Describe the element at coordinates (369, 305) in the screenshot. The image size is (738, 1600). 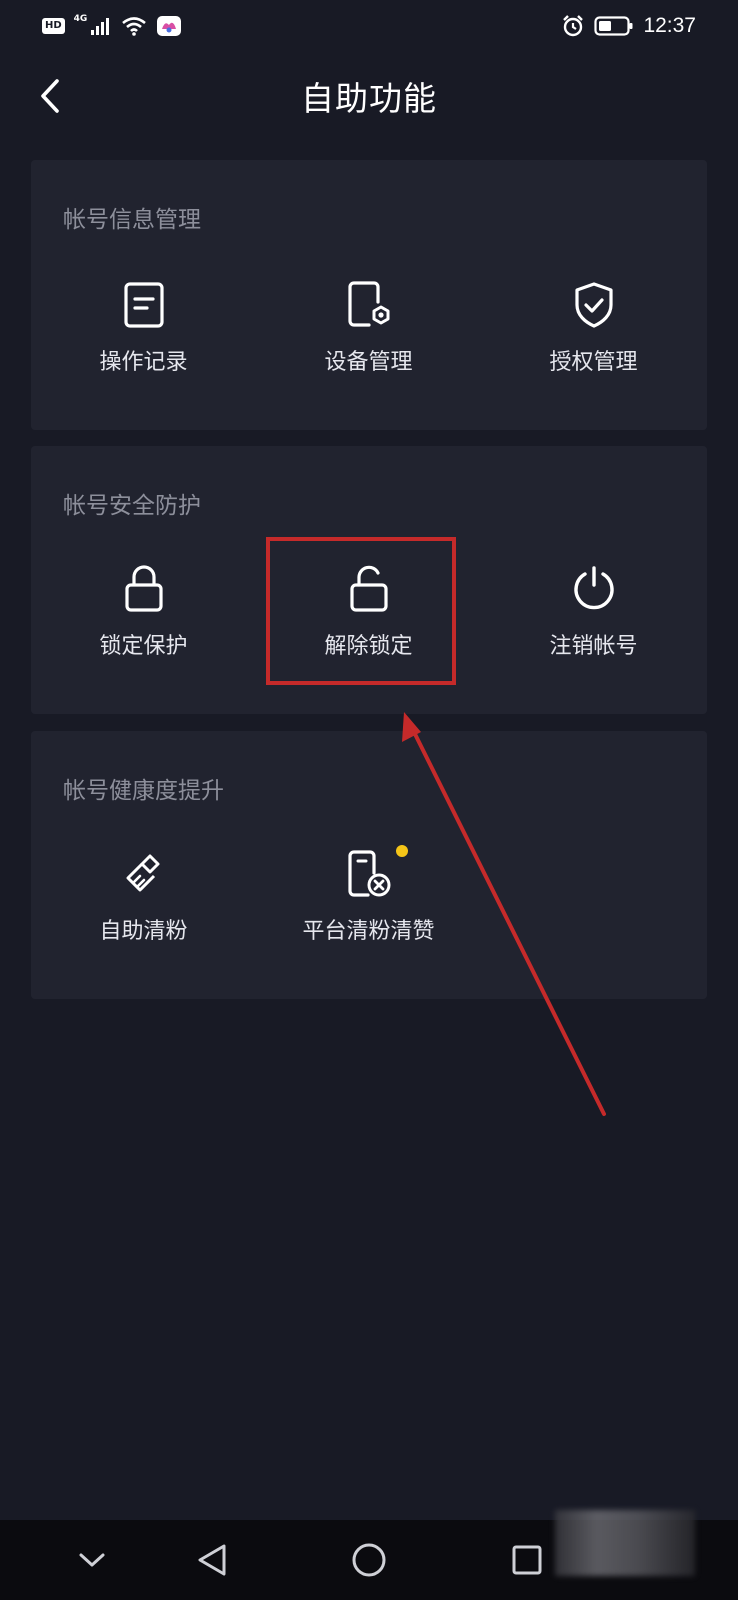
I see `device-settings-icon` at that location.